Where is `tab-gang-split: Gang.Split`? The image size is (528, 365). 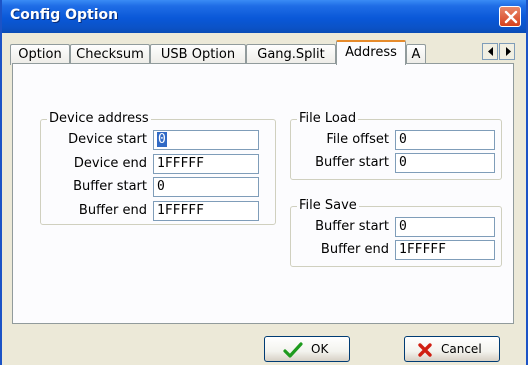
tab-gang-split: Gang.Split is located at coordinates (291, 54).